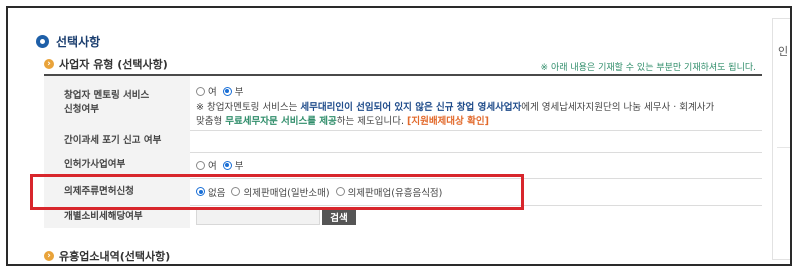 This screenshot has height=274, width=800. What do you see at coordinates (448, 121) in the screenshot?
I see `exclusion-check-link: [지원배제대상 확인]` at bounding box center [448, 121].